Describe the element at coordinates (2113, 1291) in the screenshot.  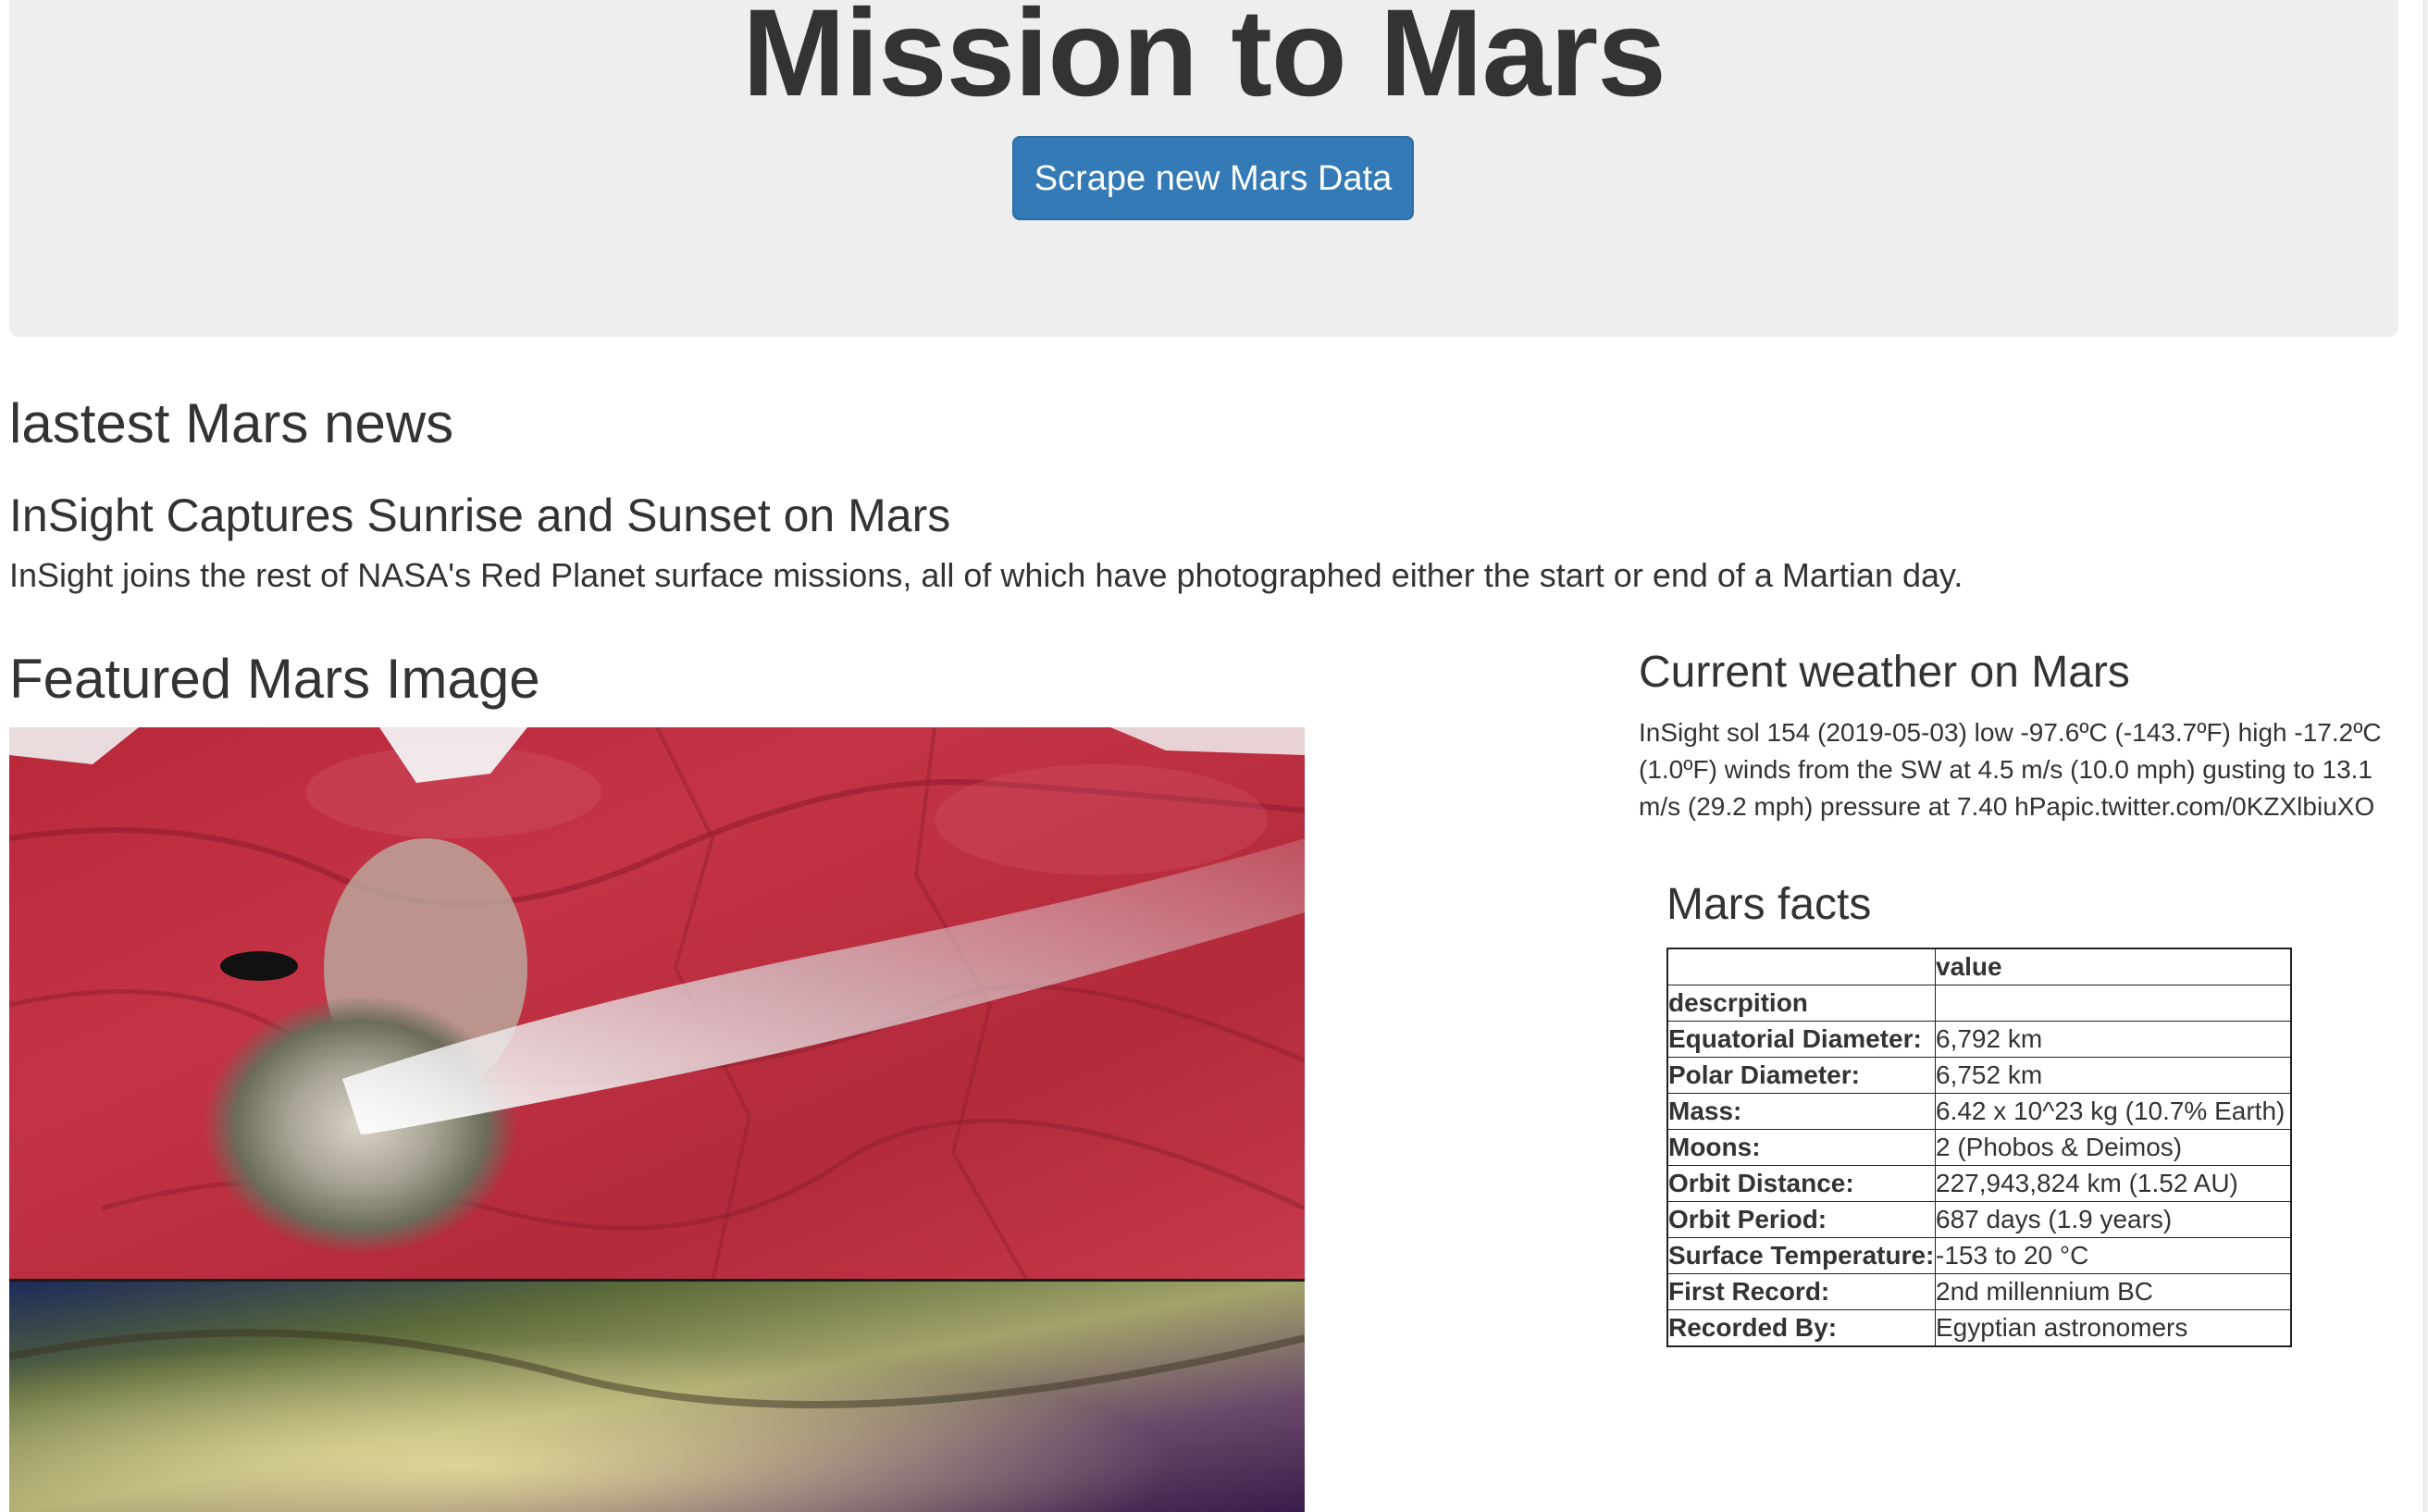
I see `fact-value: 2nd millennium BC` at that location.